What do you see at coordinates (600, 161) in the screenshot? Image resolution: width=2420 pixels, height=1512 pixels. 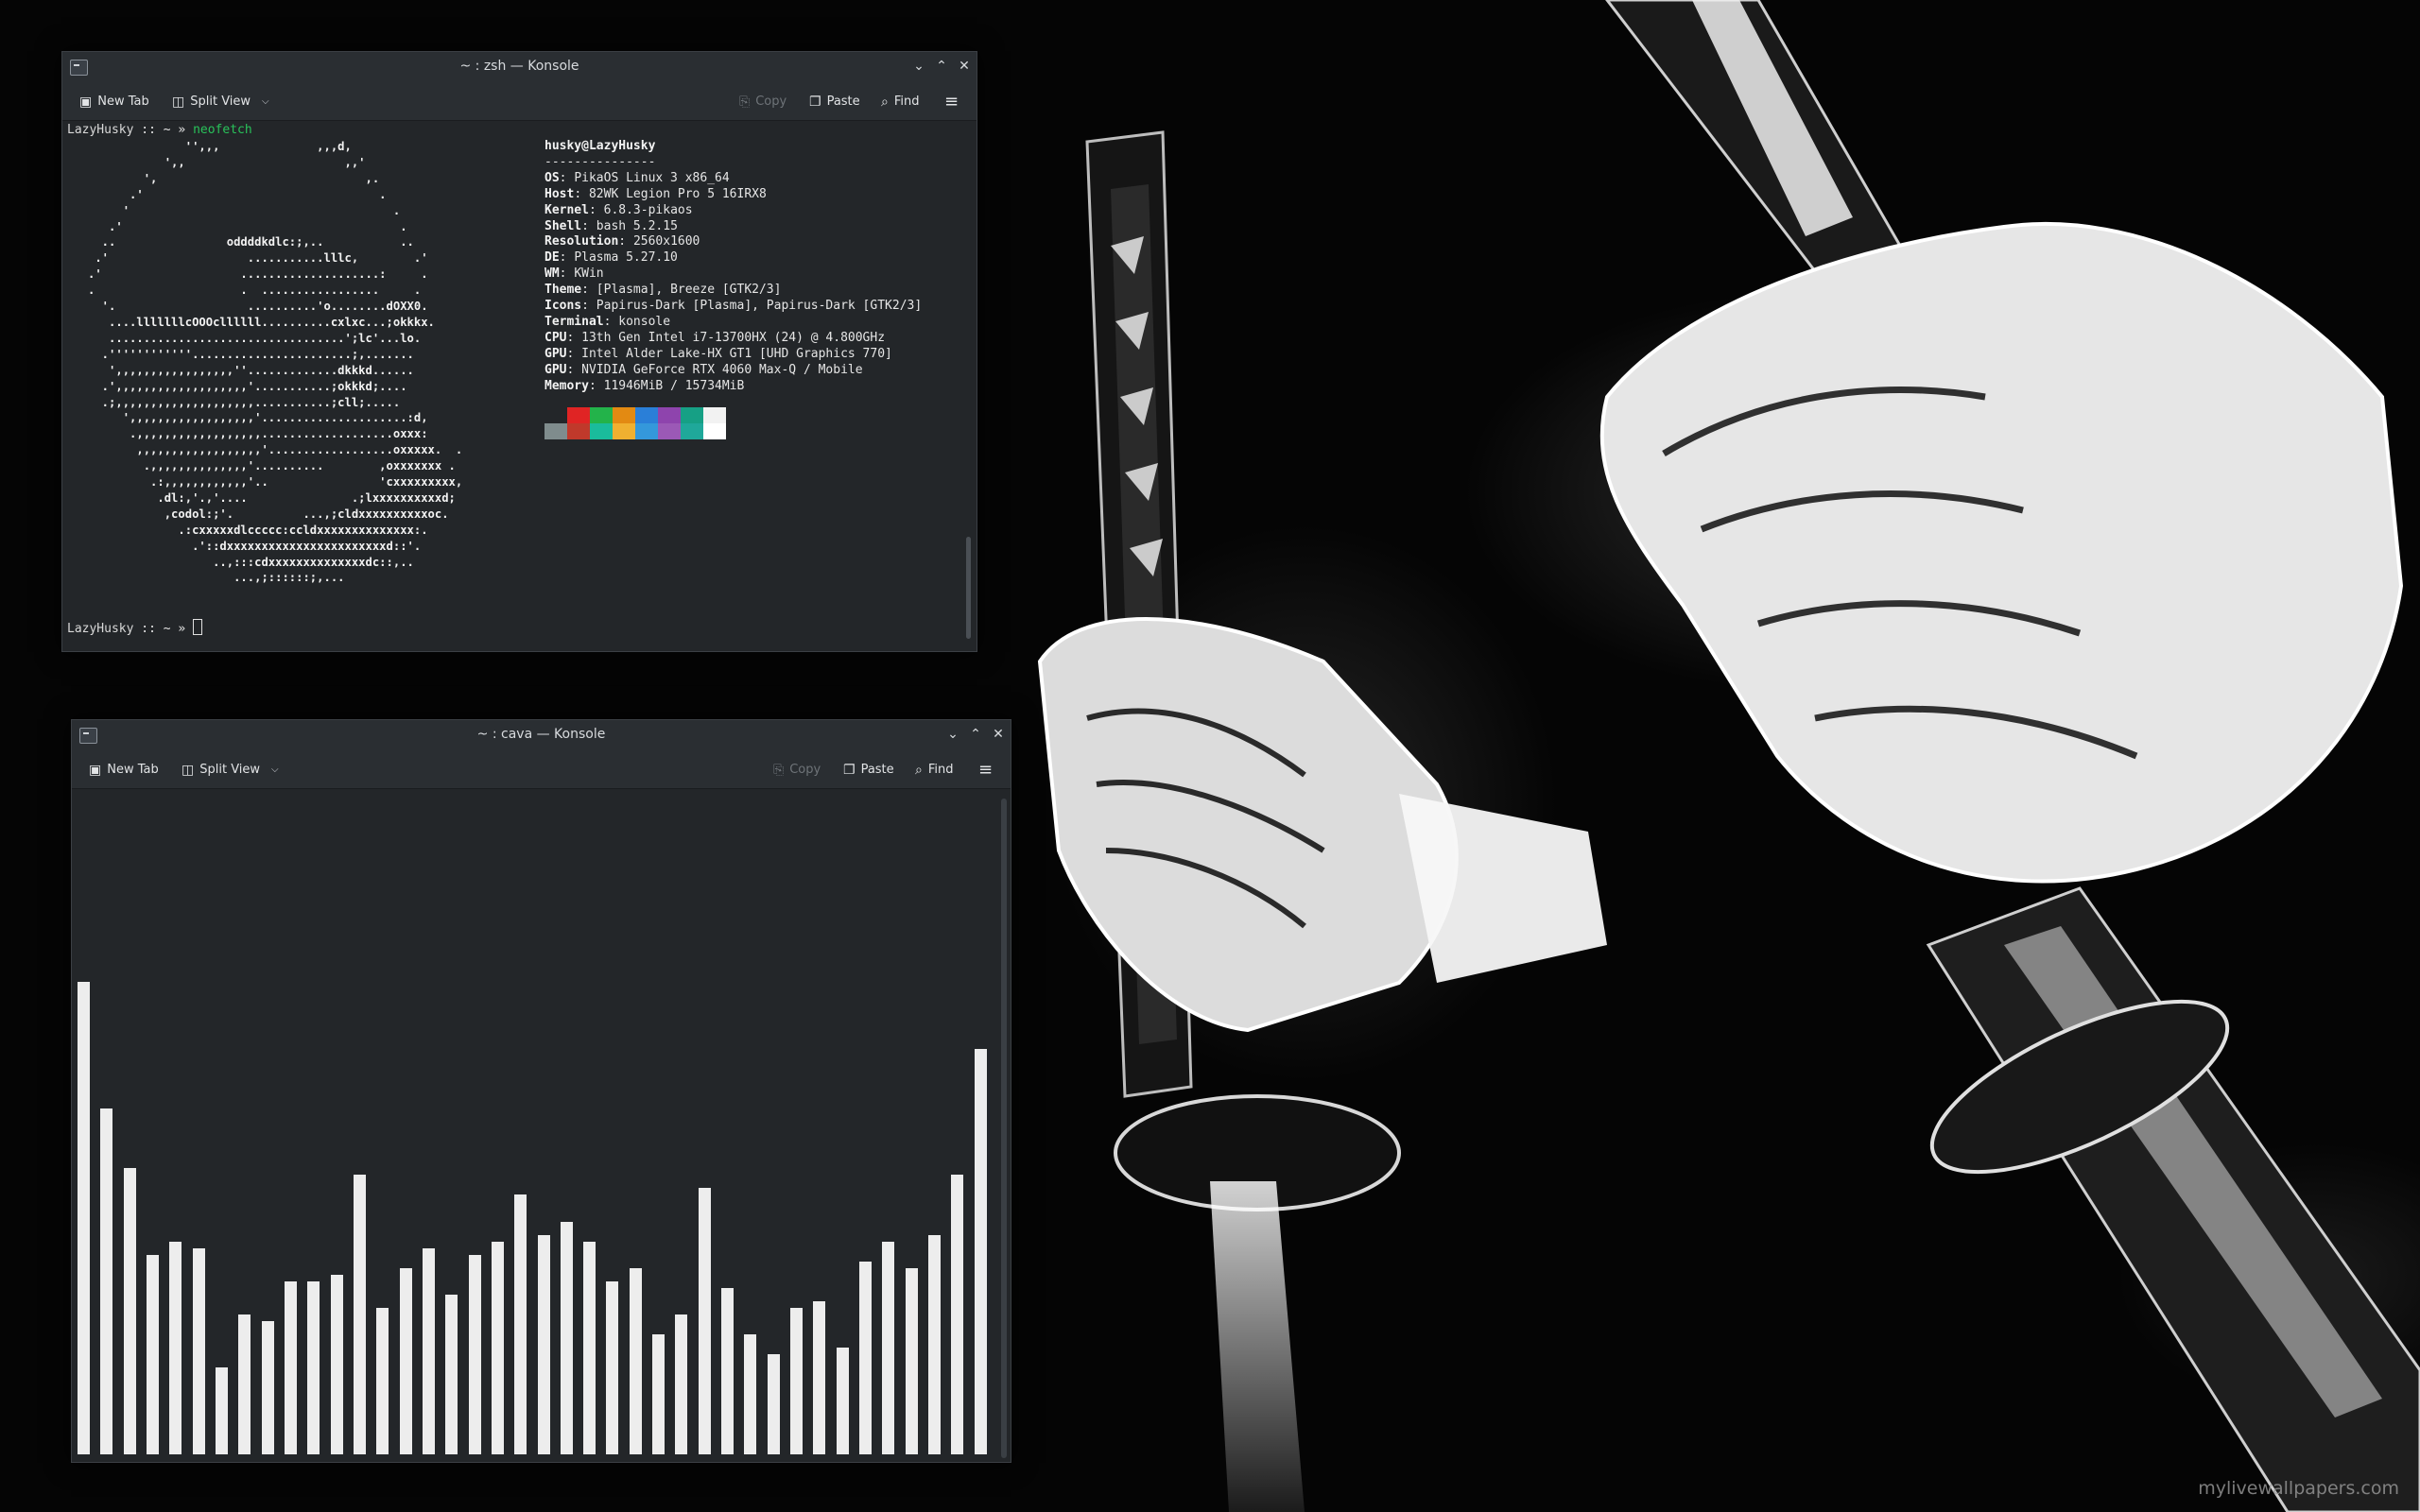 I see `sysinfo-rule: ---------------` at bounding box center [600, 161].